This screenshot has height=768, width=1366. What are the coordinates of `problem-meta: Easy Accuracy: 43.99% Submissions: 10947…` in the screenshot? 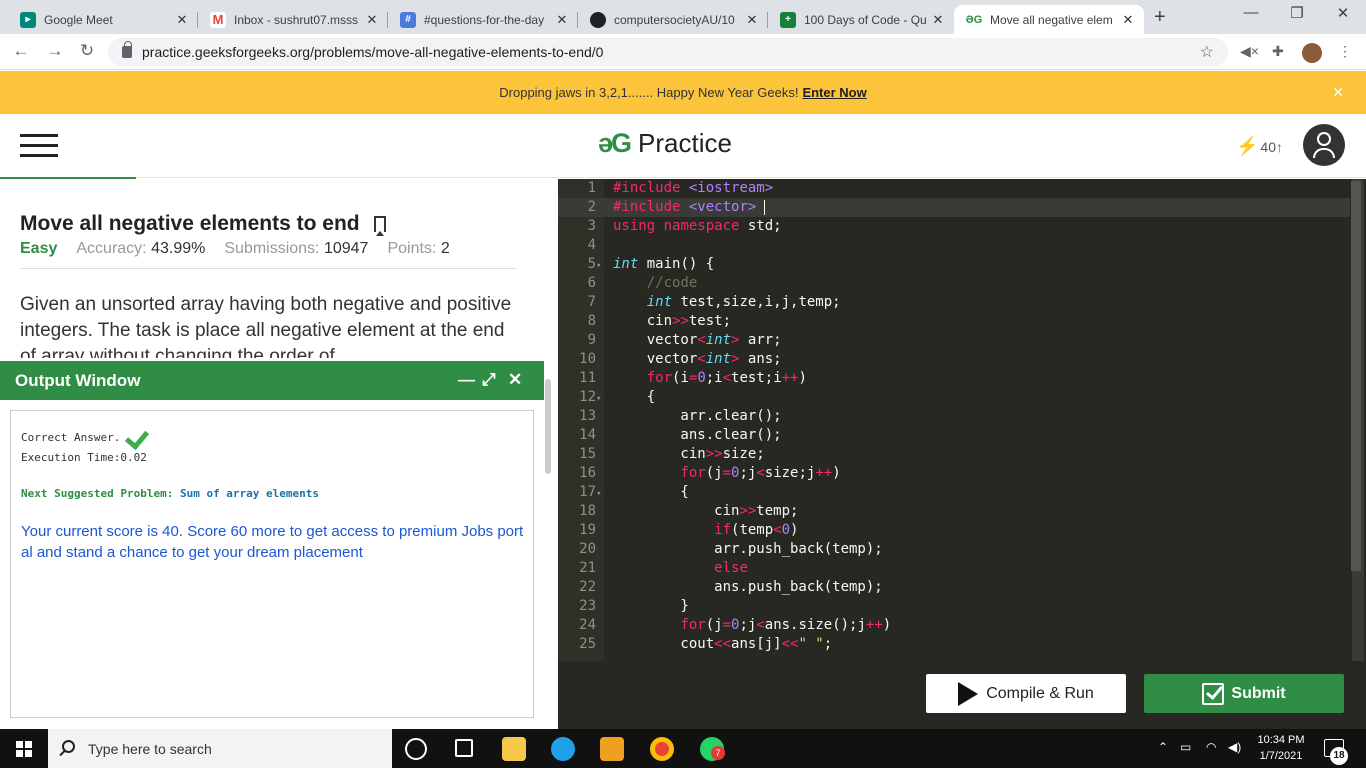 It's located at (235, 249).